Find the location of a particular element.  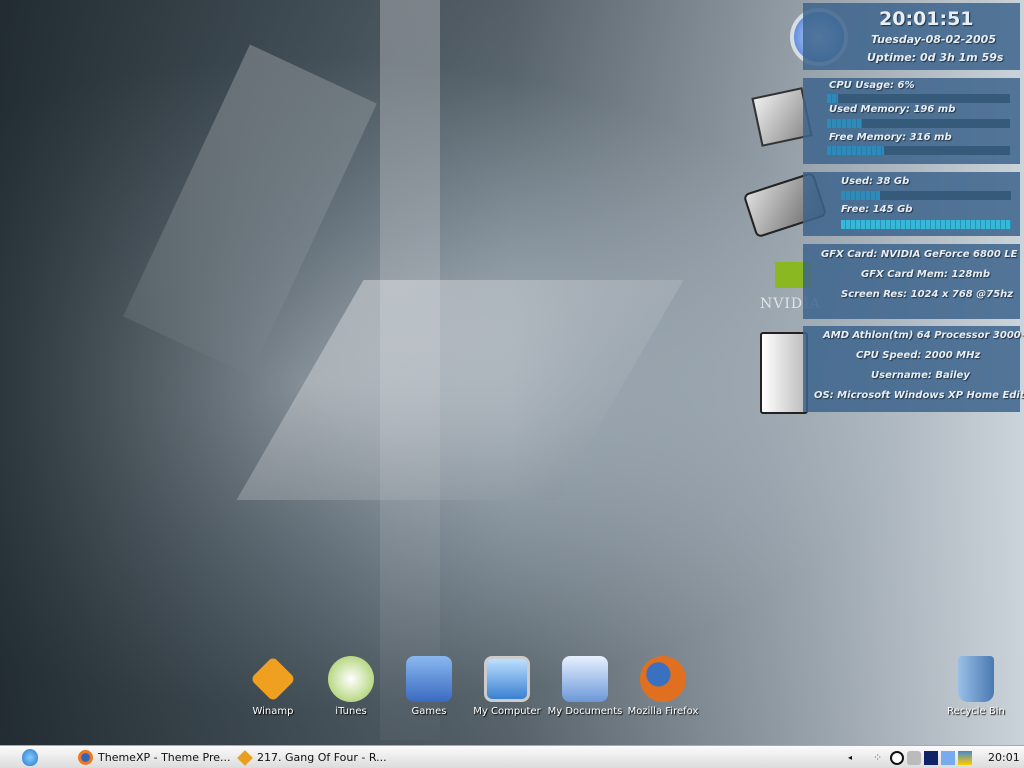

disk-free-bar is located at coordinates (926, 224).